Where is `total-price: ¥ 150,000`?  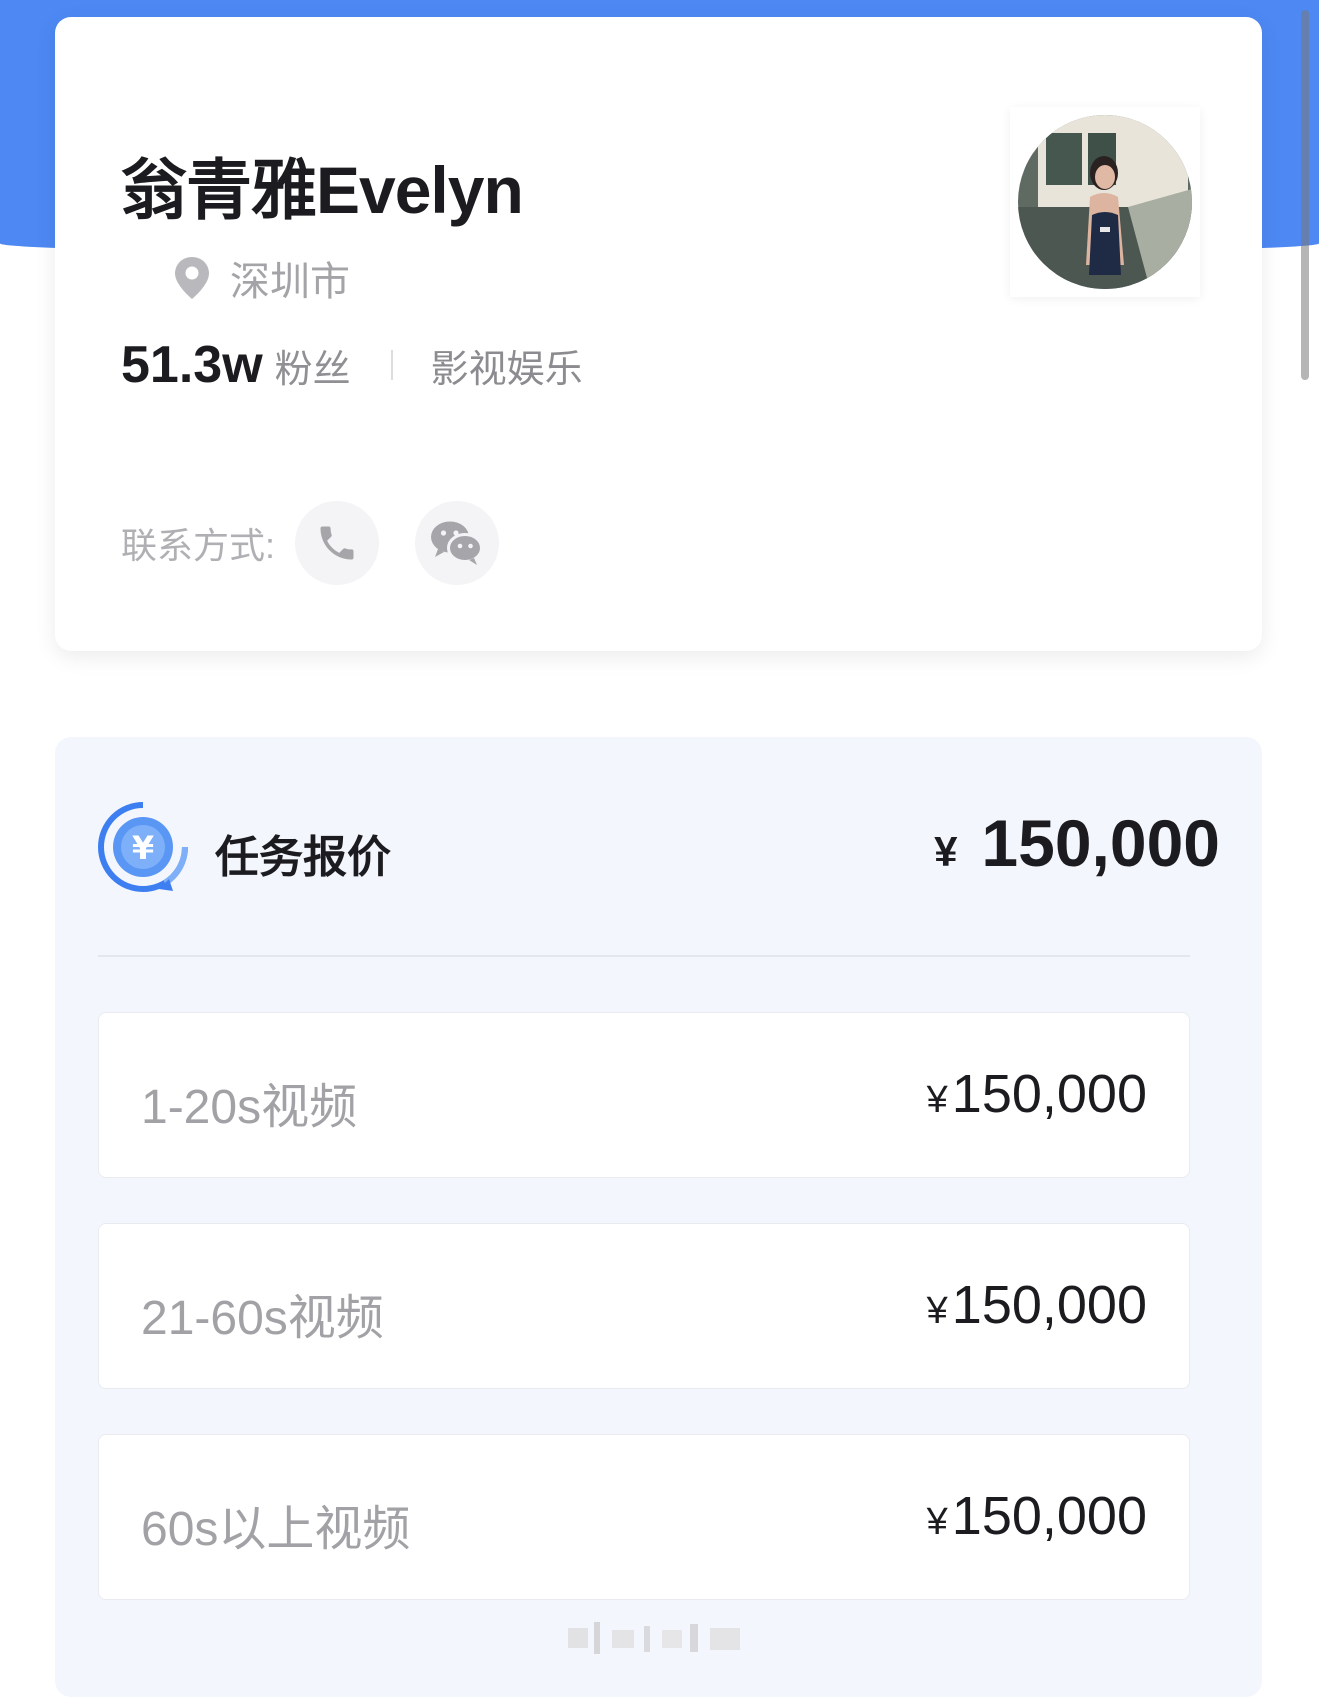
total-price: ¥ 150,000 is located at coordinates (1077, 843).